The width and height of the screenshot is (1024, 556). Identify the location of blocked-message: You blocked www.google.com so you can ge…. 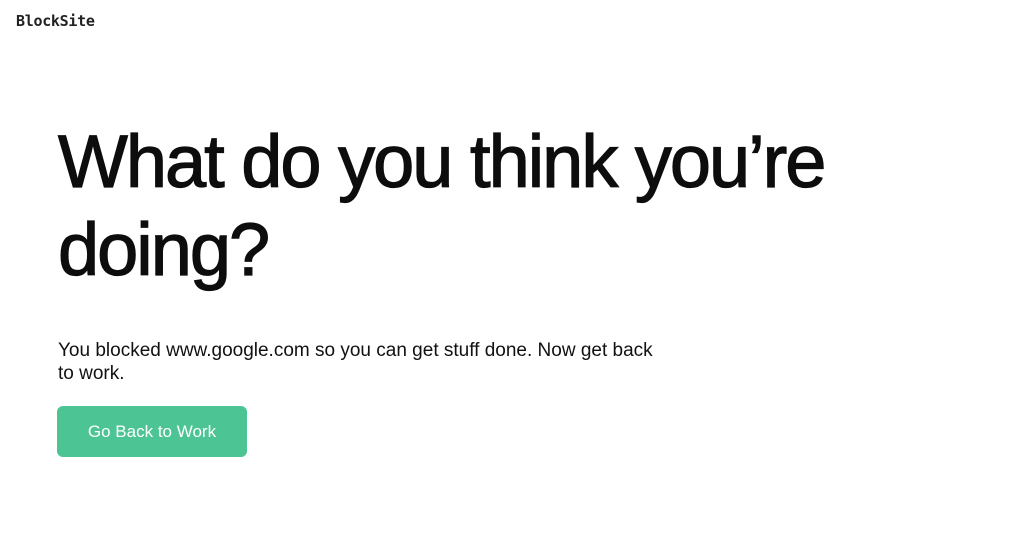
(355, 362).